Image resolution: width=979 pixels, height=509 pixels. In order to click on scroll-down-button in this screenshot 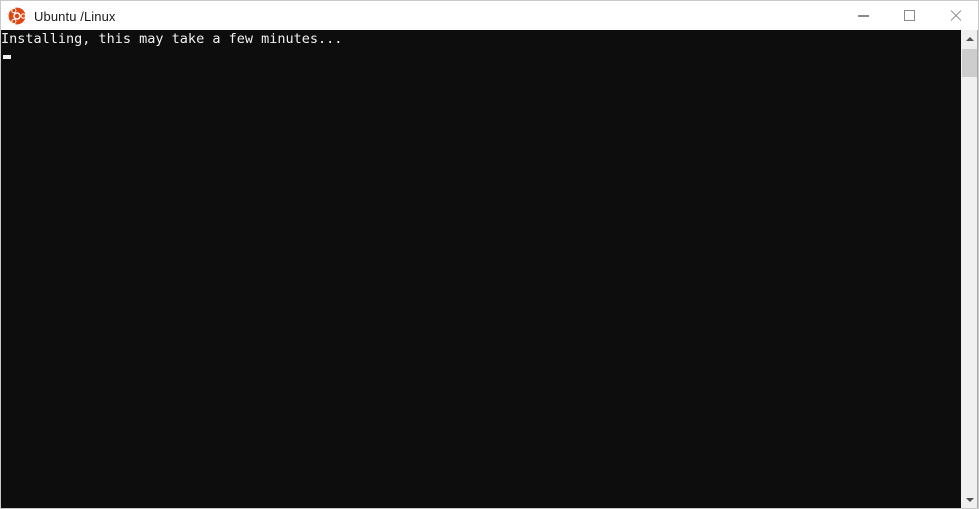, I will do `click(970, 499)`.